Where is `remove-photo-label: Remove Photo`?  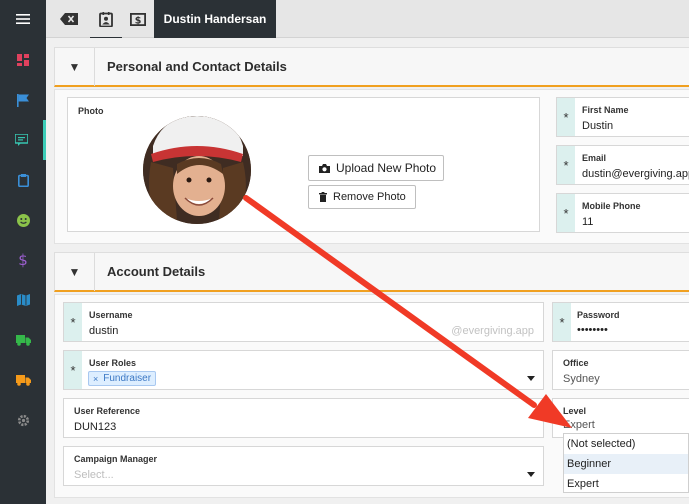 remove-photo-label: Remove Photo is located at coordinates (369, 197).